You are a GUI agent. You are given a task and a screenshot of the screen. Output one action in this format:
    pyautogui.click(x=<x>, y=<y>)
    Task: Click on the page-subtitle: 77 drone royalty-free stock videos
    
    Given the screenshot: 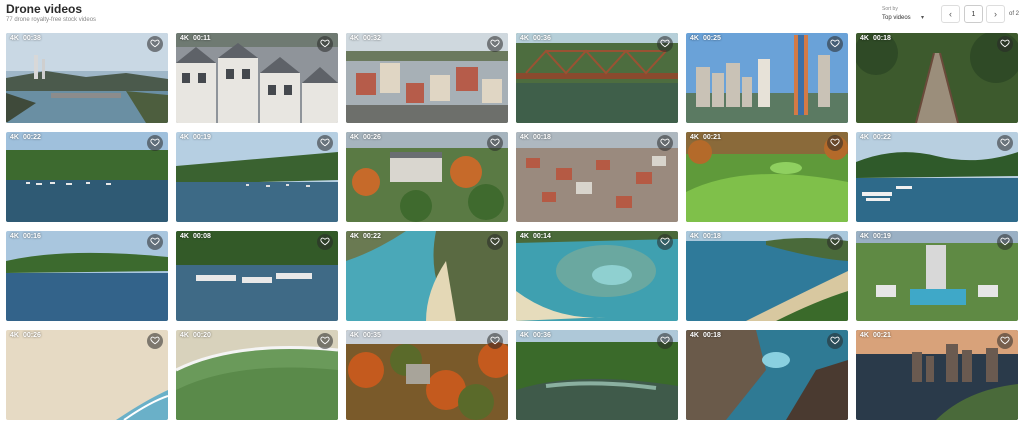 What is the action you would take?
    pyautogui.click(x=51, y=20)
    